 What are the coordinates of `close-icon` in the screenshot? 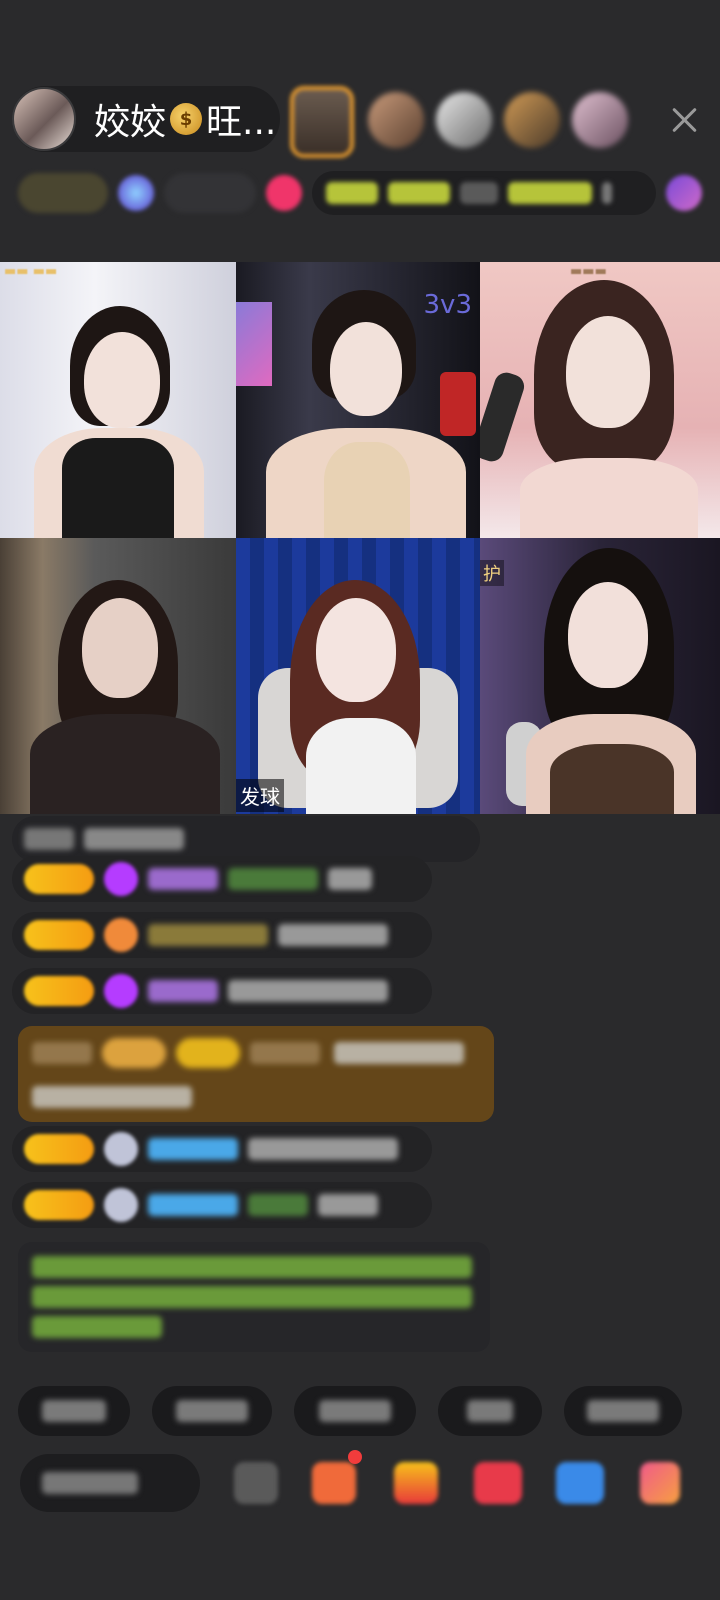 It's located at (684, 120).